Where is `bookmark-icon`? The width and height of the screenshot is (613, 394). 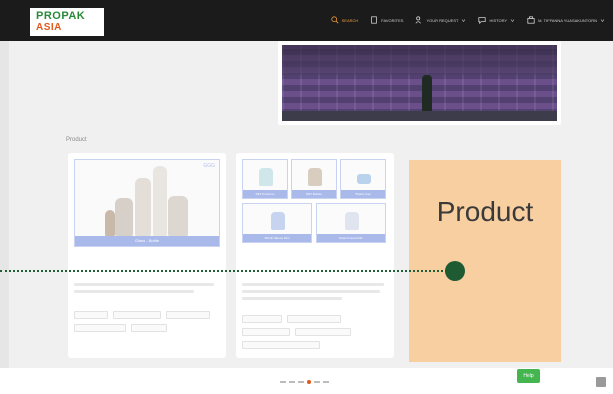
bookmark-icon is located at coordinates (374, 20).